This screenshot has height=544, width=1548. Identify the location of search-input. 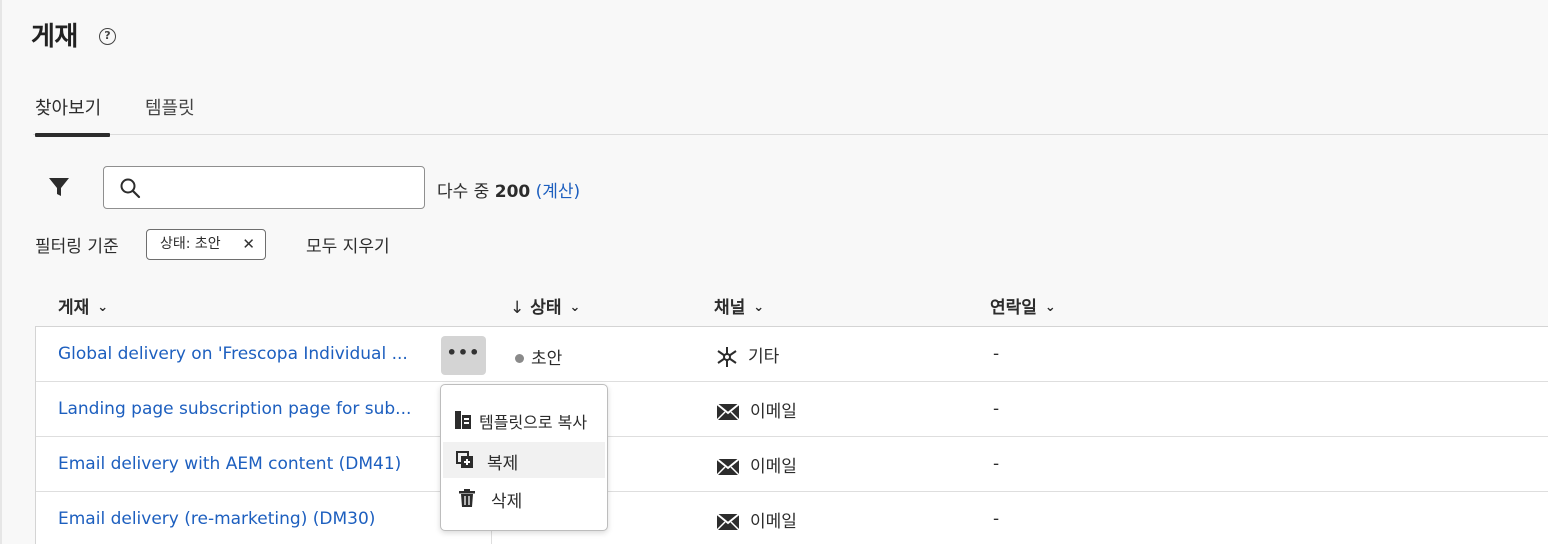
(282, 188).